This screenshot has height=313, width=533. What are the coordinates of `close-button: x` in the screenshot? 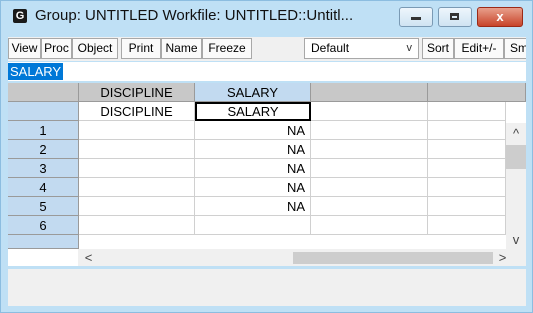 It's located at (500, 17).